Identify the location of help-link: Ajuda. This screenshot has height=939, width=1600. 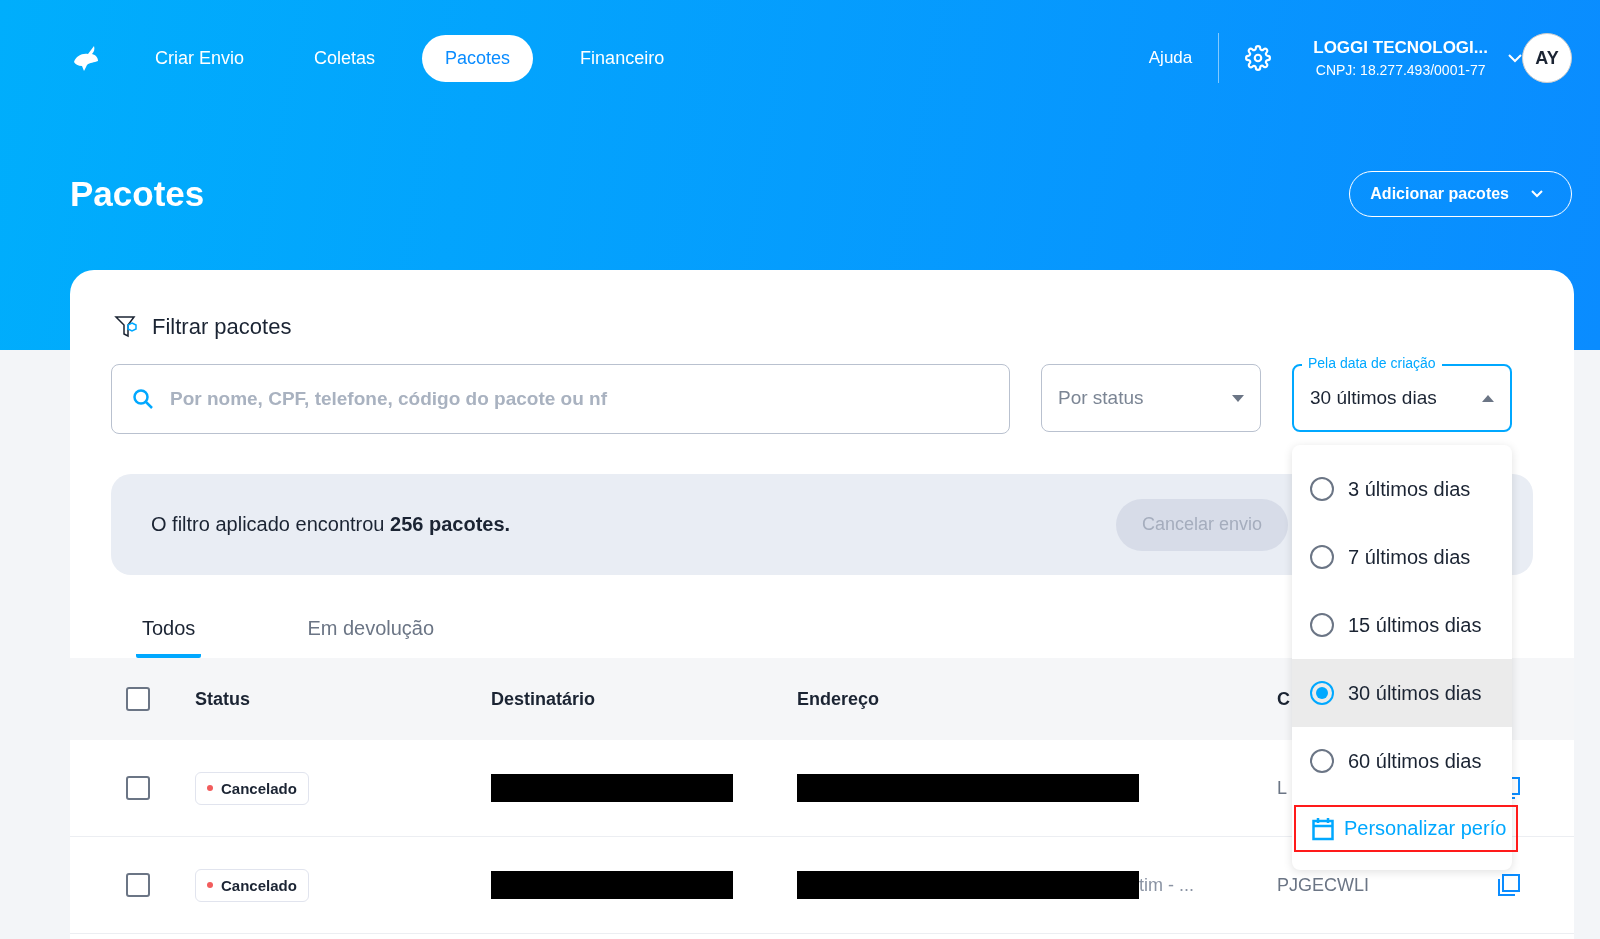
(1170, 58).